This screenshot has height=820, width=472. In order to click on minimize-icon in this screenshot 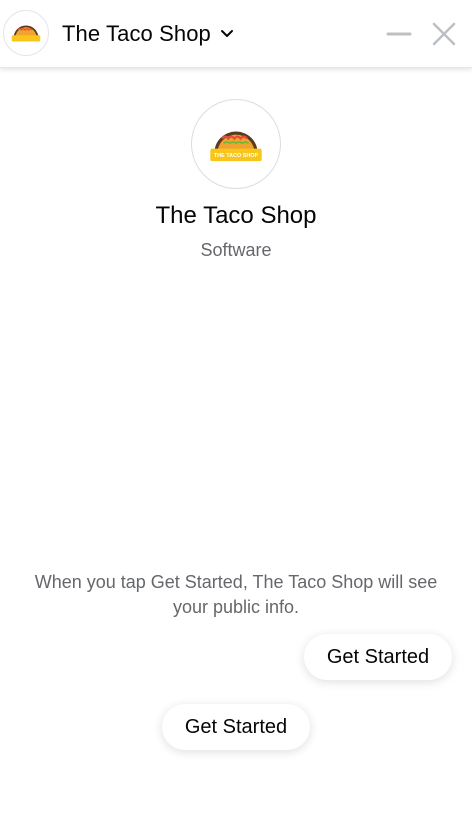, I will do `click(399, 34)`.